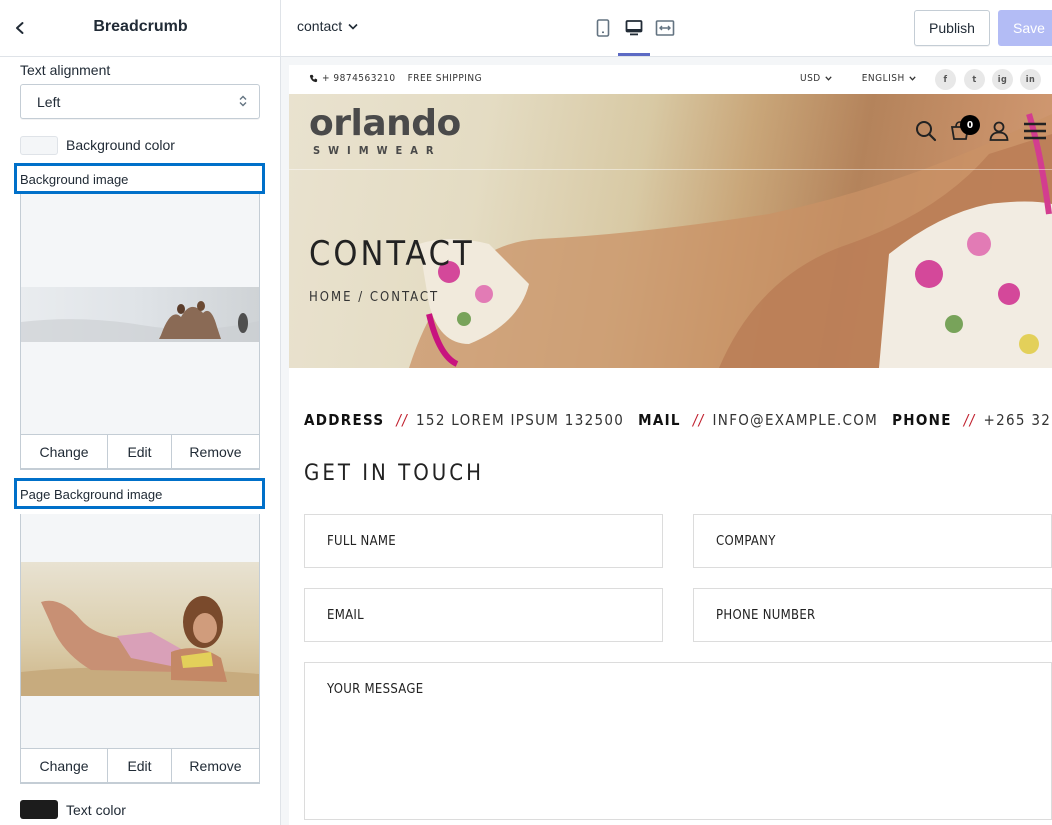 This screenshot has width=1052, height=825. What do you see at coordinates (140, 629) in the screenshot?
I see `page-background-image-thumbnail` at bounding box center [140, 629].